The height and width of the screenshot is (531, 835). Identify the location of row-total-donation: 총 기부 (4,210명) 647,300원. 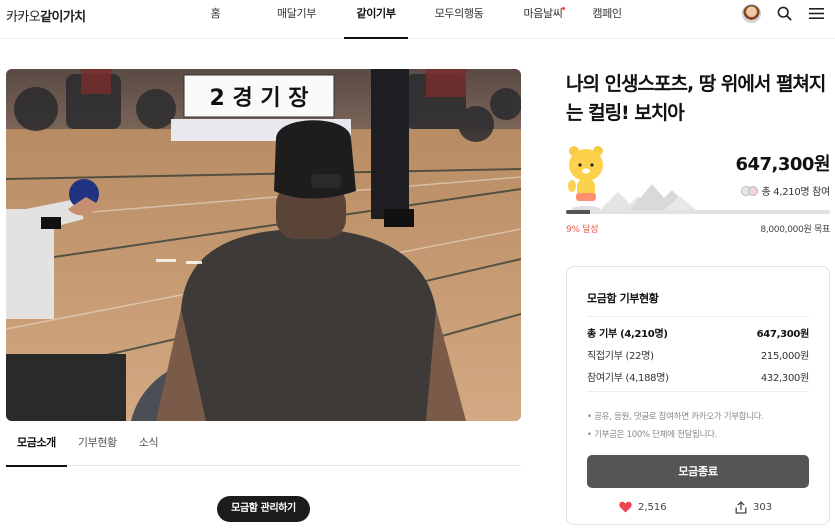
(698, 332).